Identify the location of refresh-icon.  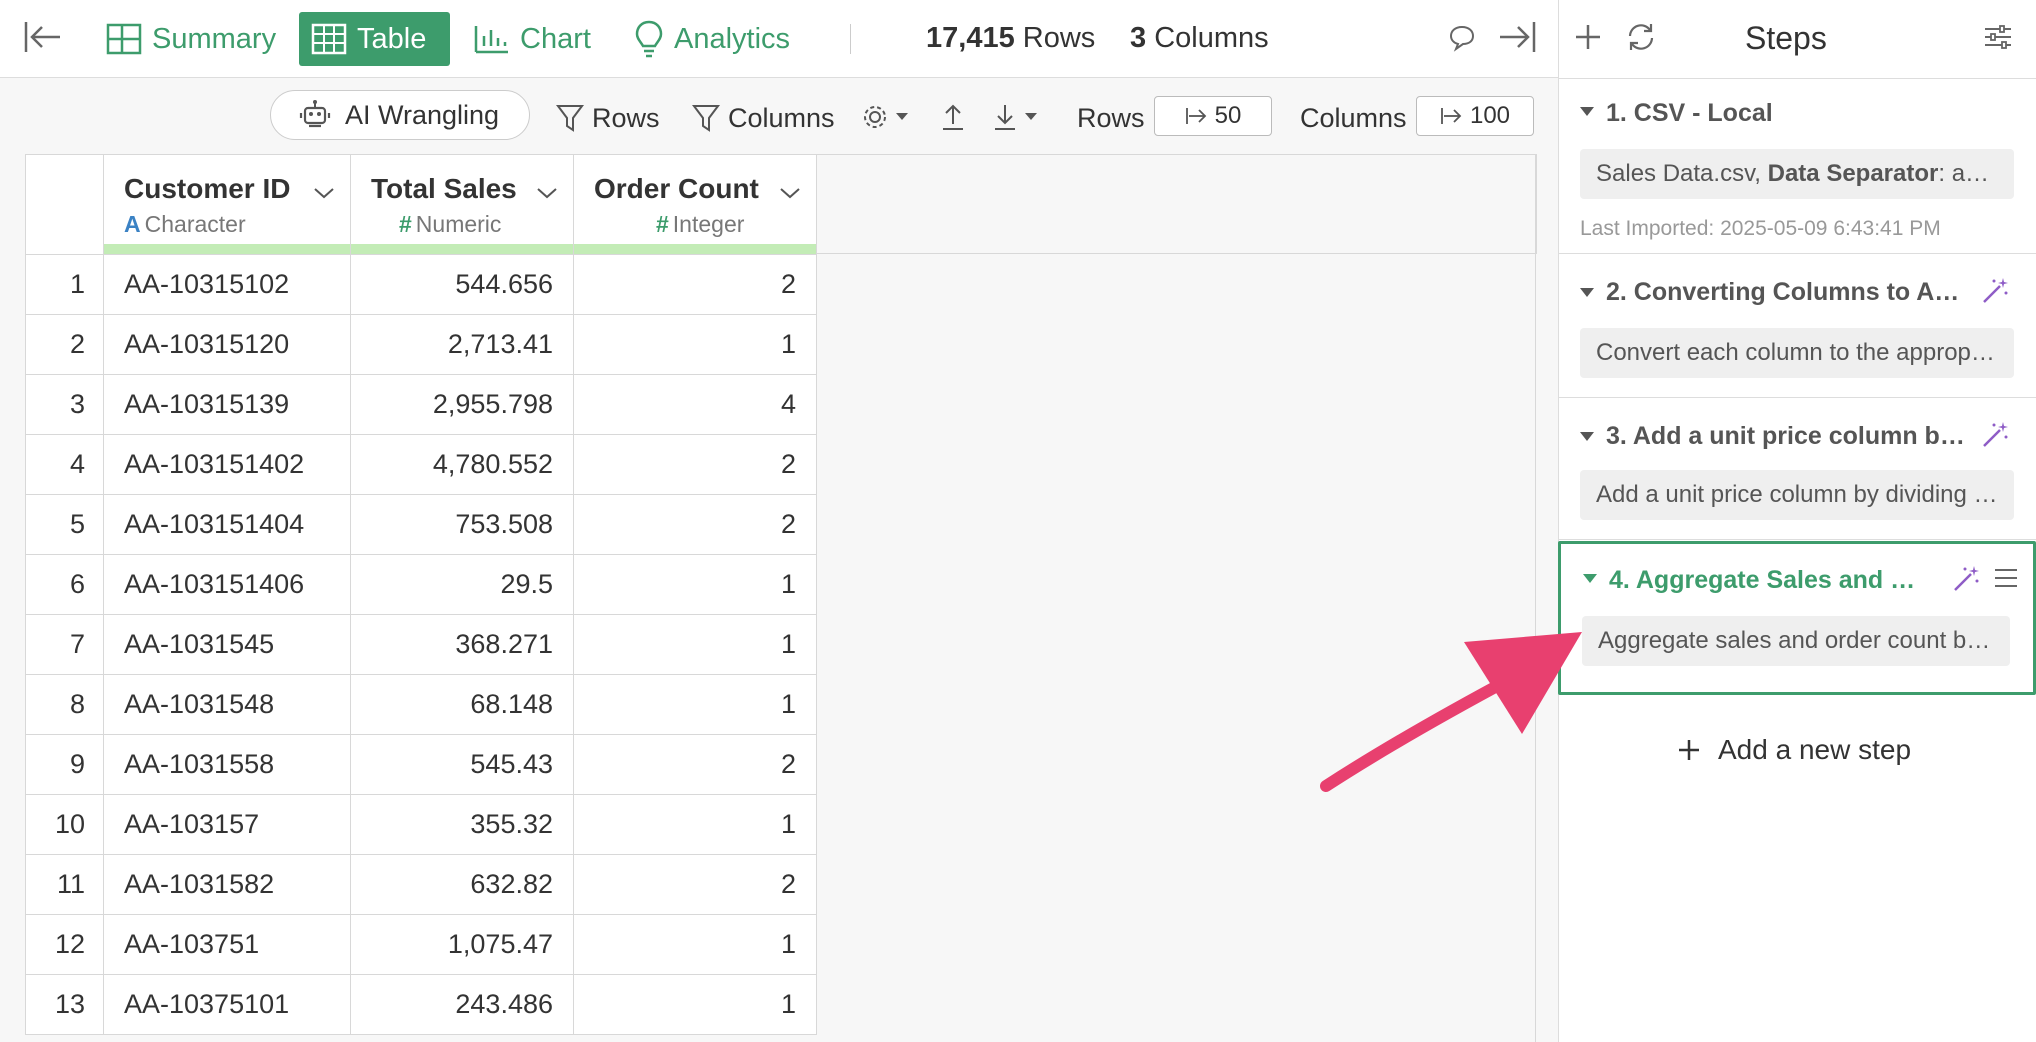
(1641, 39).